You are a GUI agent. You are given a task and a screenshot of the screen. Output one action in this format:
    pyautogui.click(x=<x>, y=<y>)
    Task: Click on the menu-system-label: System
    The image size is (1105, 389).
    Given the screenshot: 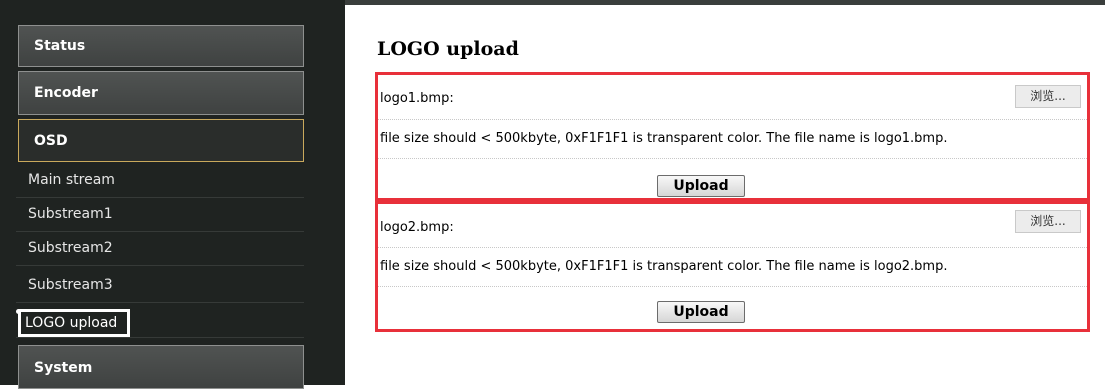 What is the action you would take?
    pyautogui.click(x=63, y=368)
    